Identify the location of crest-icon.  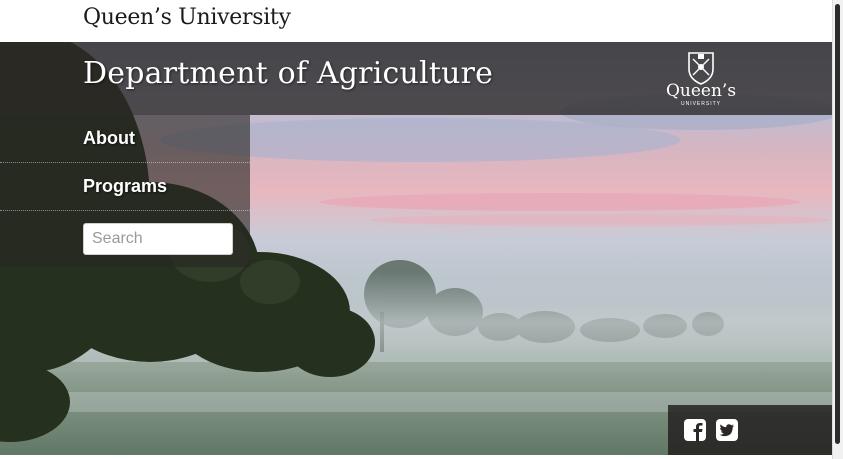
(701, 68).